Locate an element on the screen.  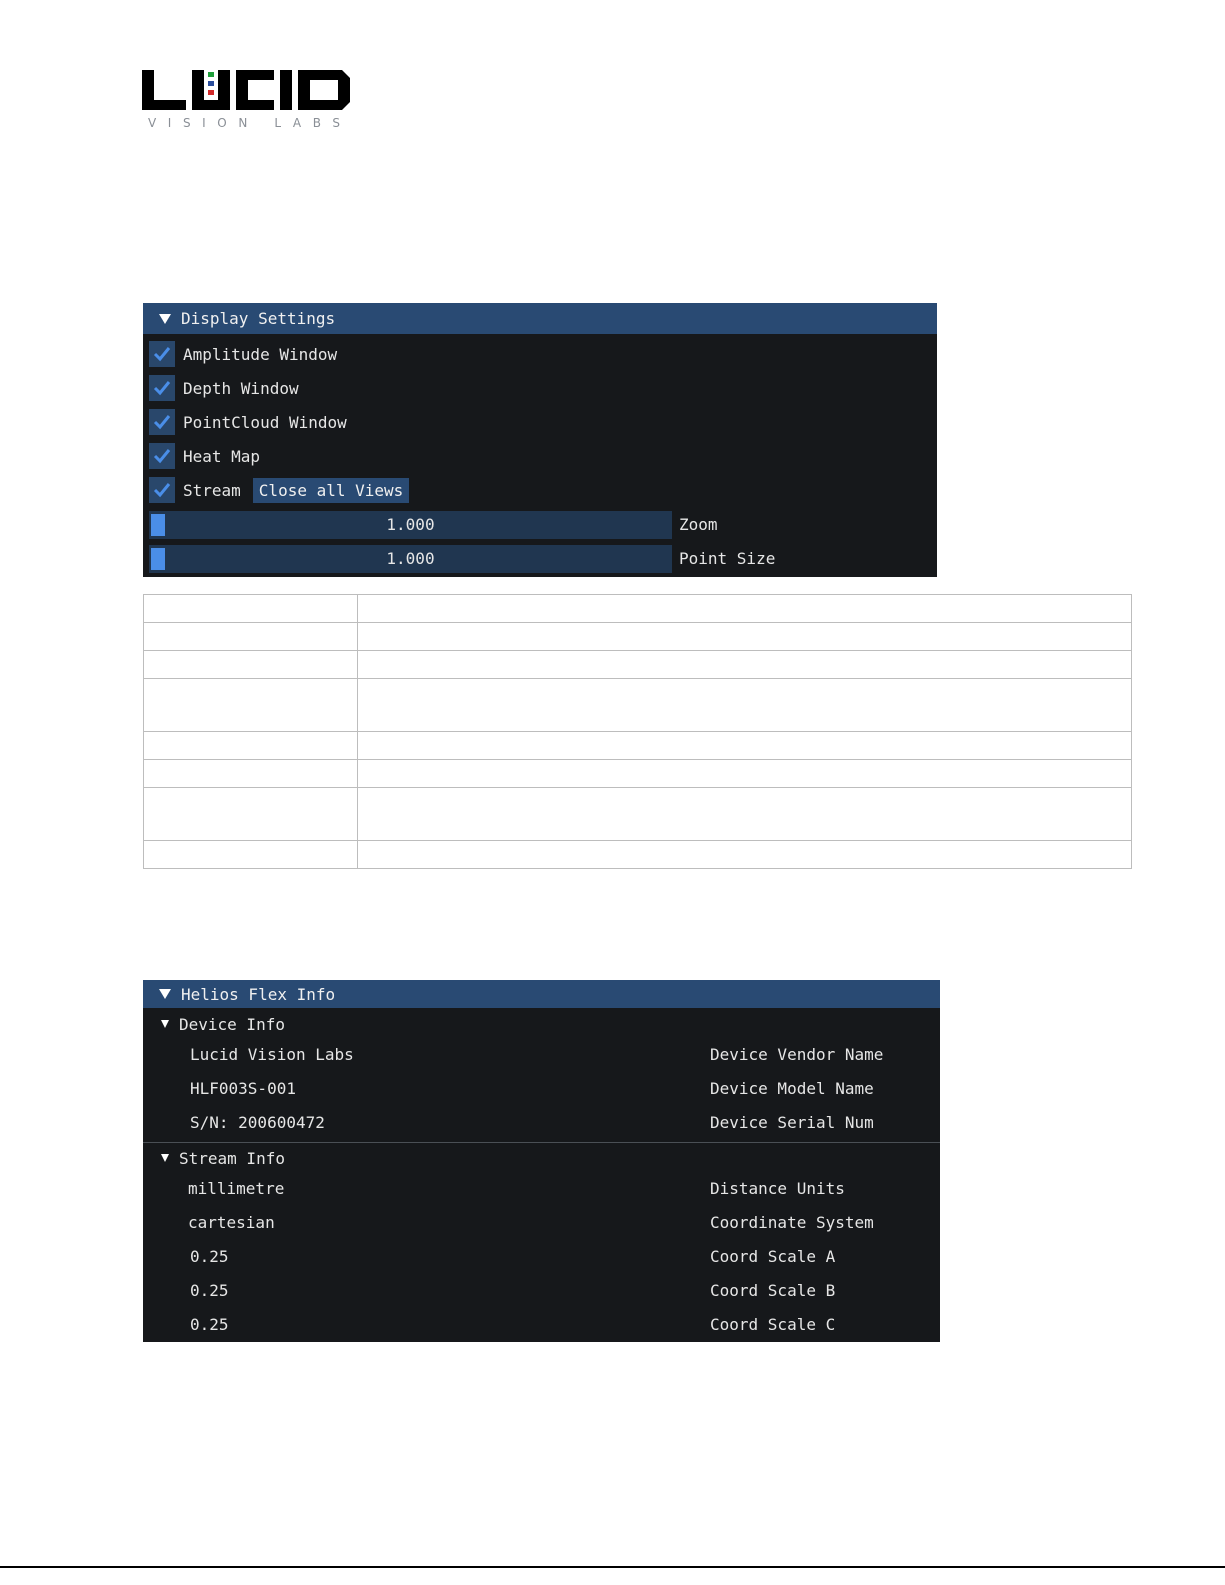
description-table is located at coordinates (637, 731).